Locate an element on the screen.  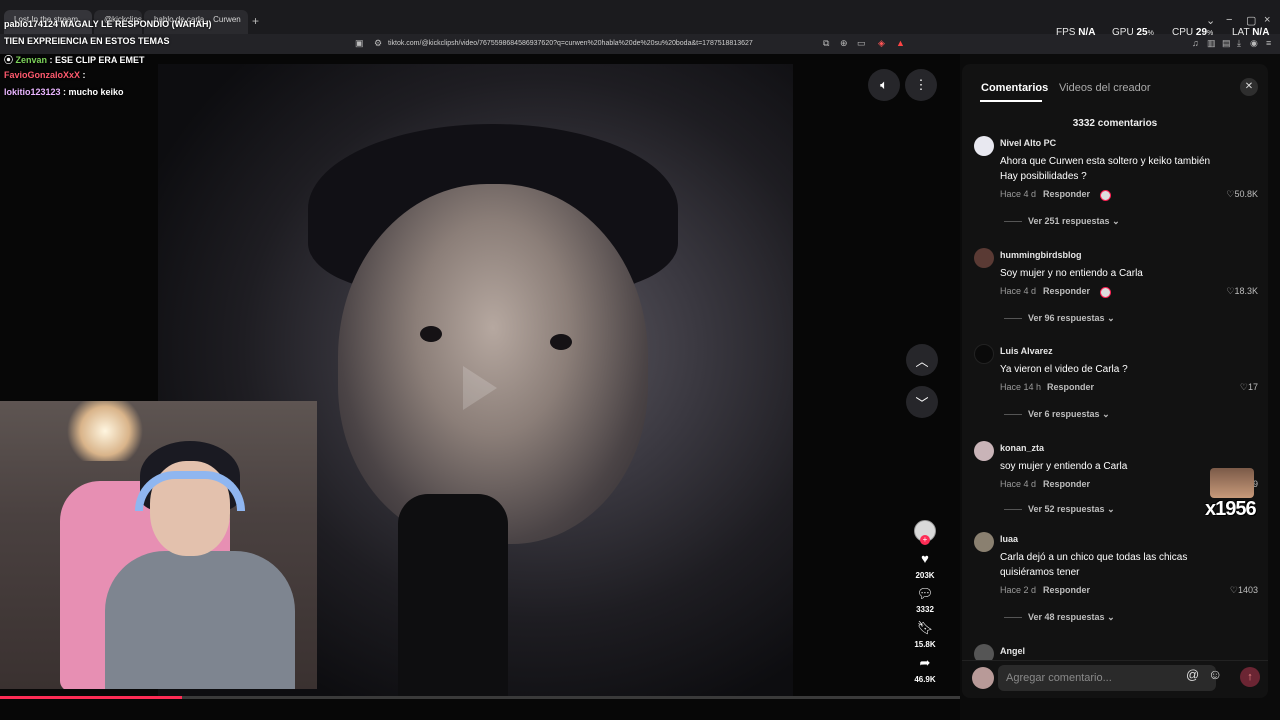
video-microphone is located at coordinates (453, 595).